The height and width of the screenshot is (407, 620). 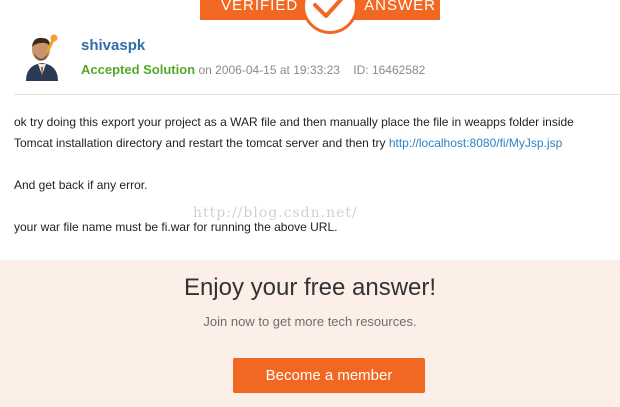 What do you see at coordinates (269, 70) in the screenshot?
I see `posted-date: on 2006-04-15 at 19:33:23` at bounding box center [269, 70].